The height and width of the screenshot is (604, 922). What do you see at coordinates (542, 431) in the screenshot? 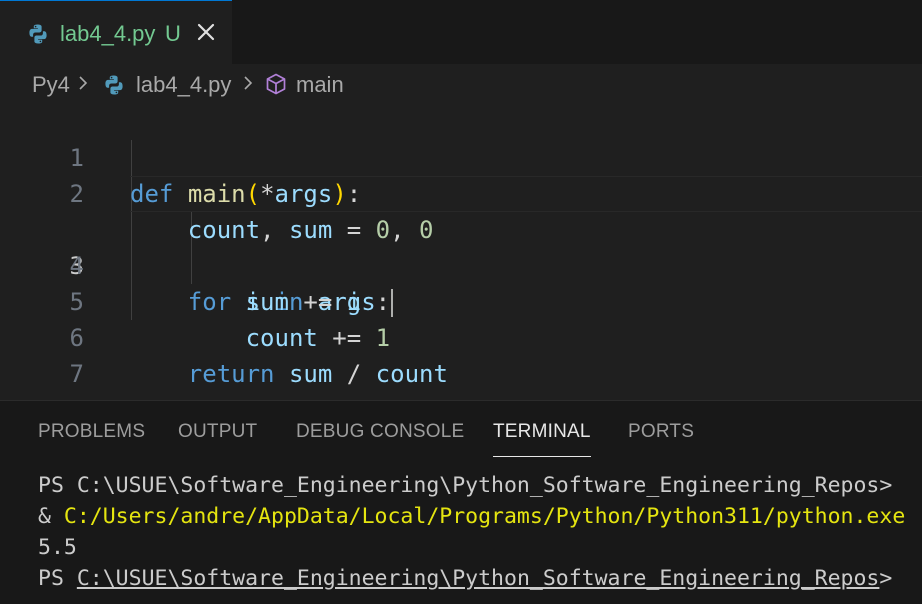
I see `tab-terminal-label: TERMINAL` at bounding box center [542, 431].